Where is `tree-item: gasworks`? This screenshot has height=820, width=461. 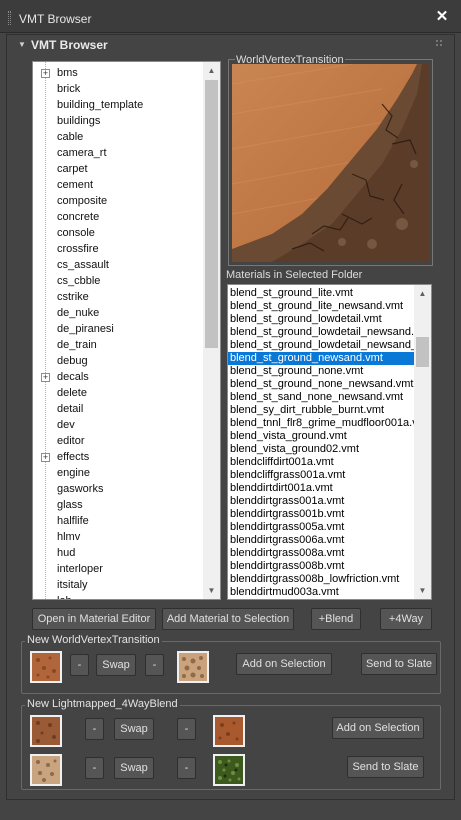
tree-item: gasworks is located at coordinates (118, 489).